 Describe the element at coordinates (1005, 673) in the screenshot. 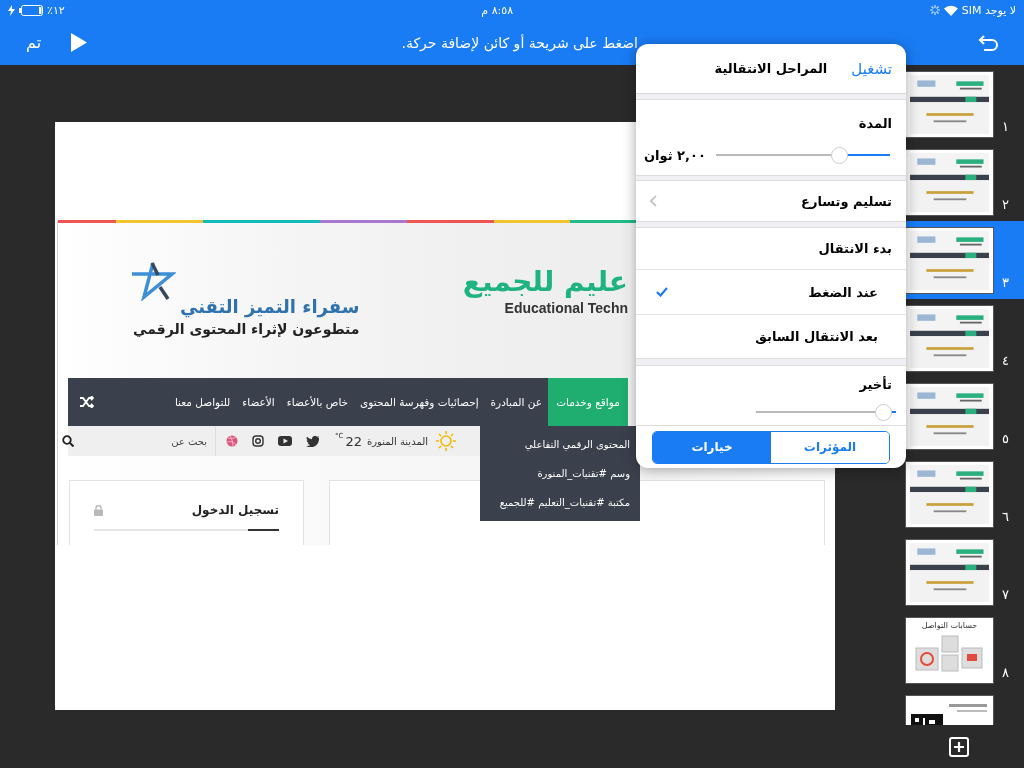

I see `slide-number: ٨` at that location.